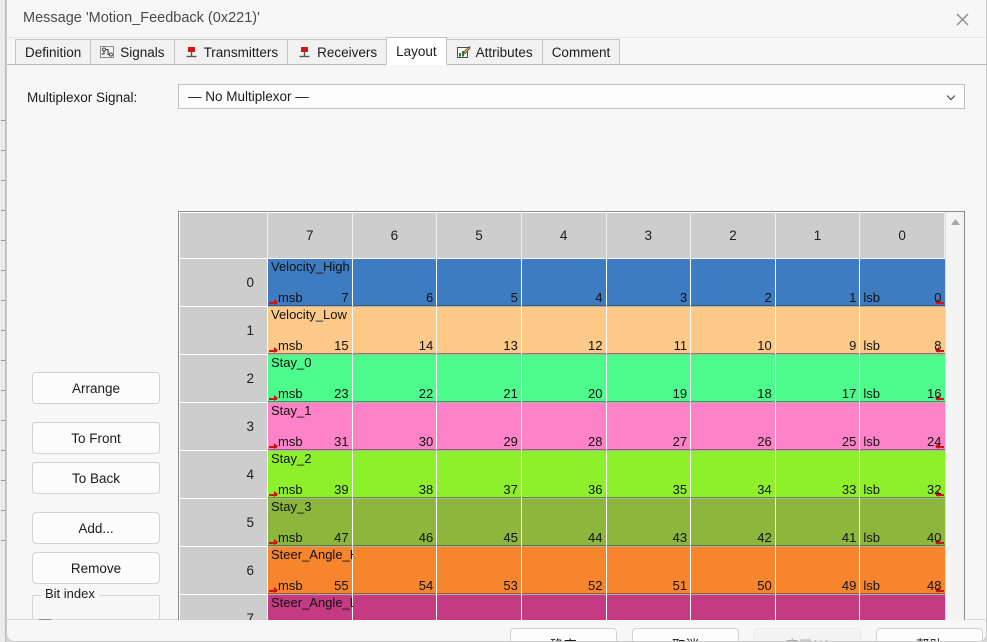 The width and height of the screenshot is (987, 642). I want to click on signal-cell-Steer_Angle_H-bit-53: 53, so click(479, 570).